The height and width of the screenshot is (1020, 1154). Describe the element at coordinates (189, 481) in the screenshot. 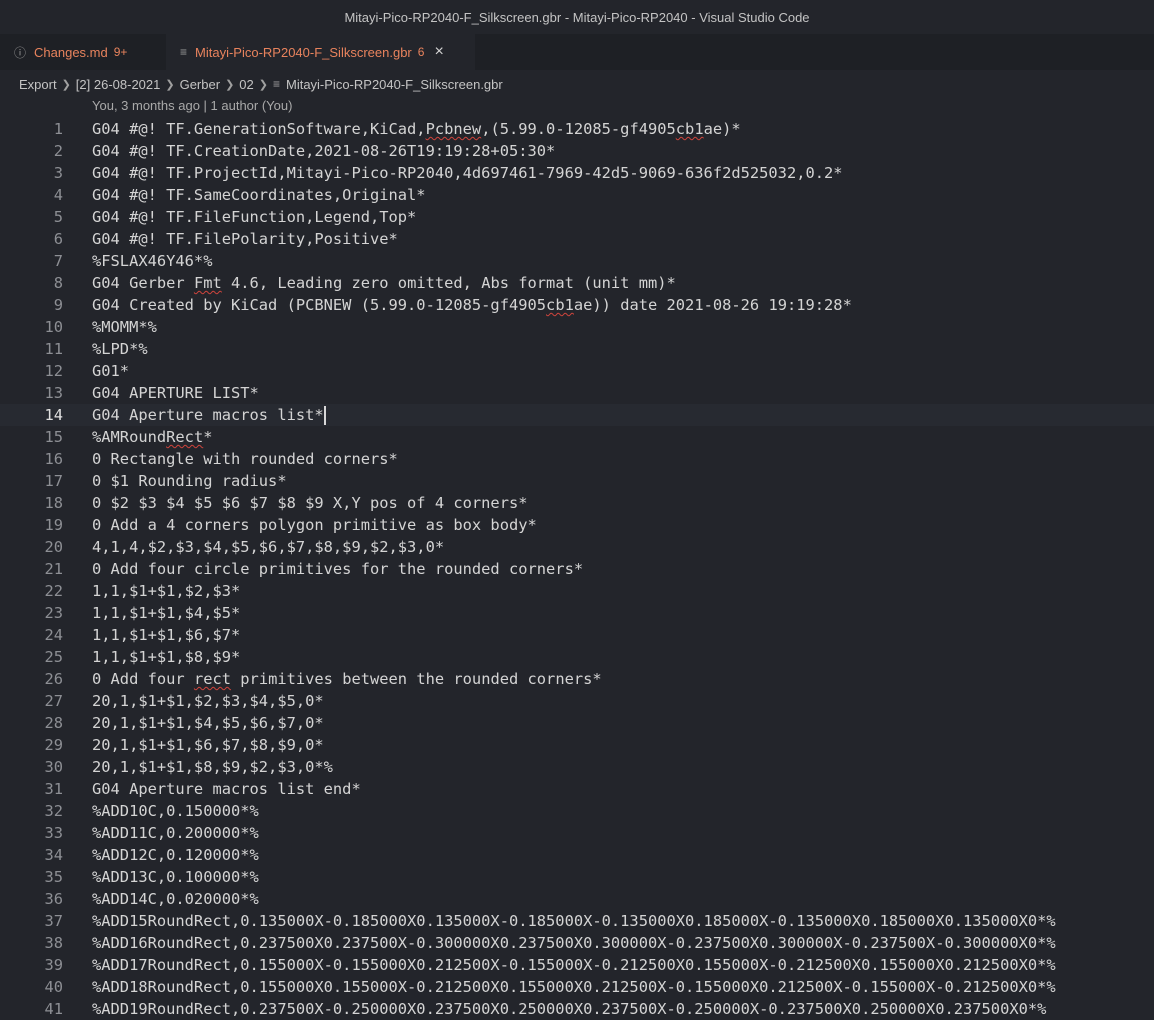

I see `code-text: 0 $1 Rounding radius*` at that location.